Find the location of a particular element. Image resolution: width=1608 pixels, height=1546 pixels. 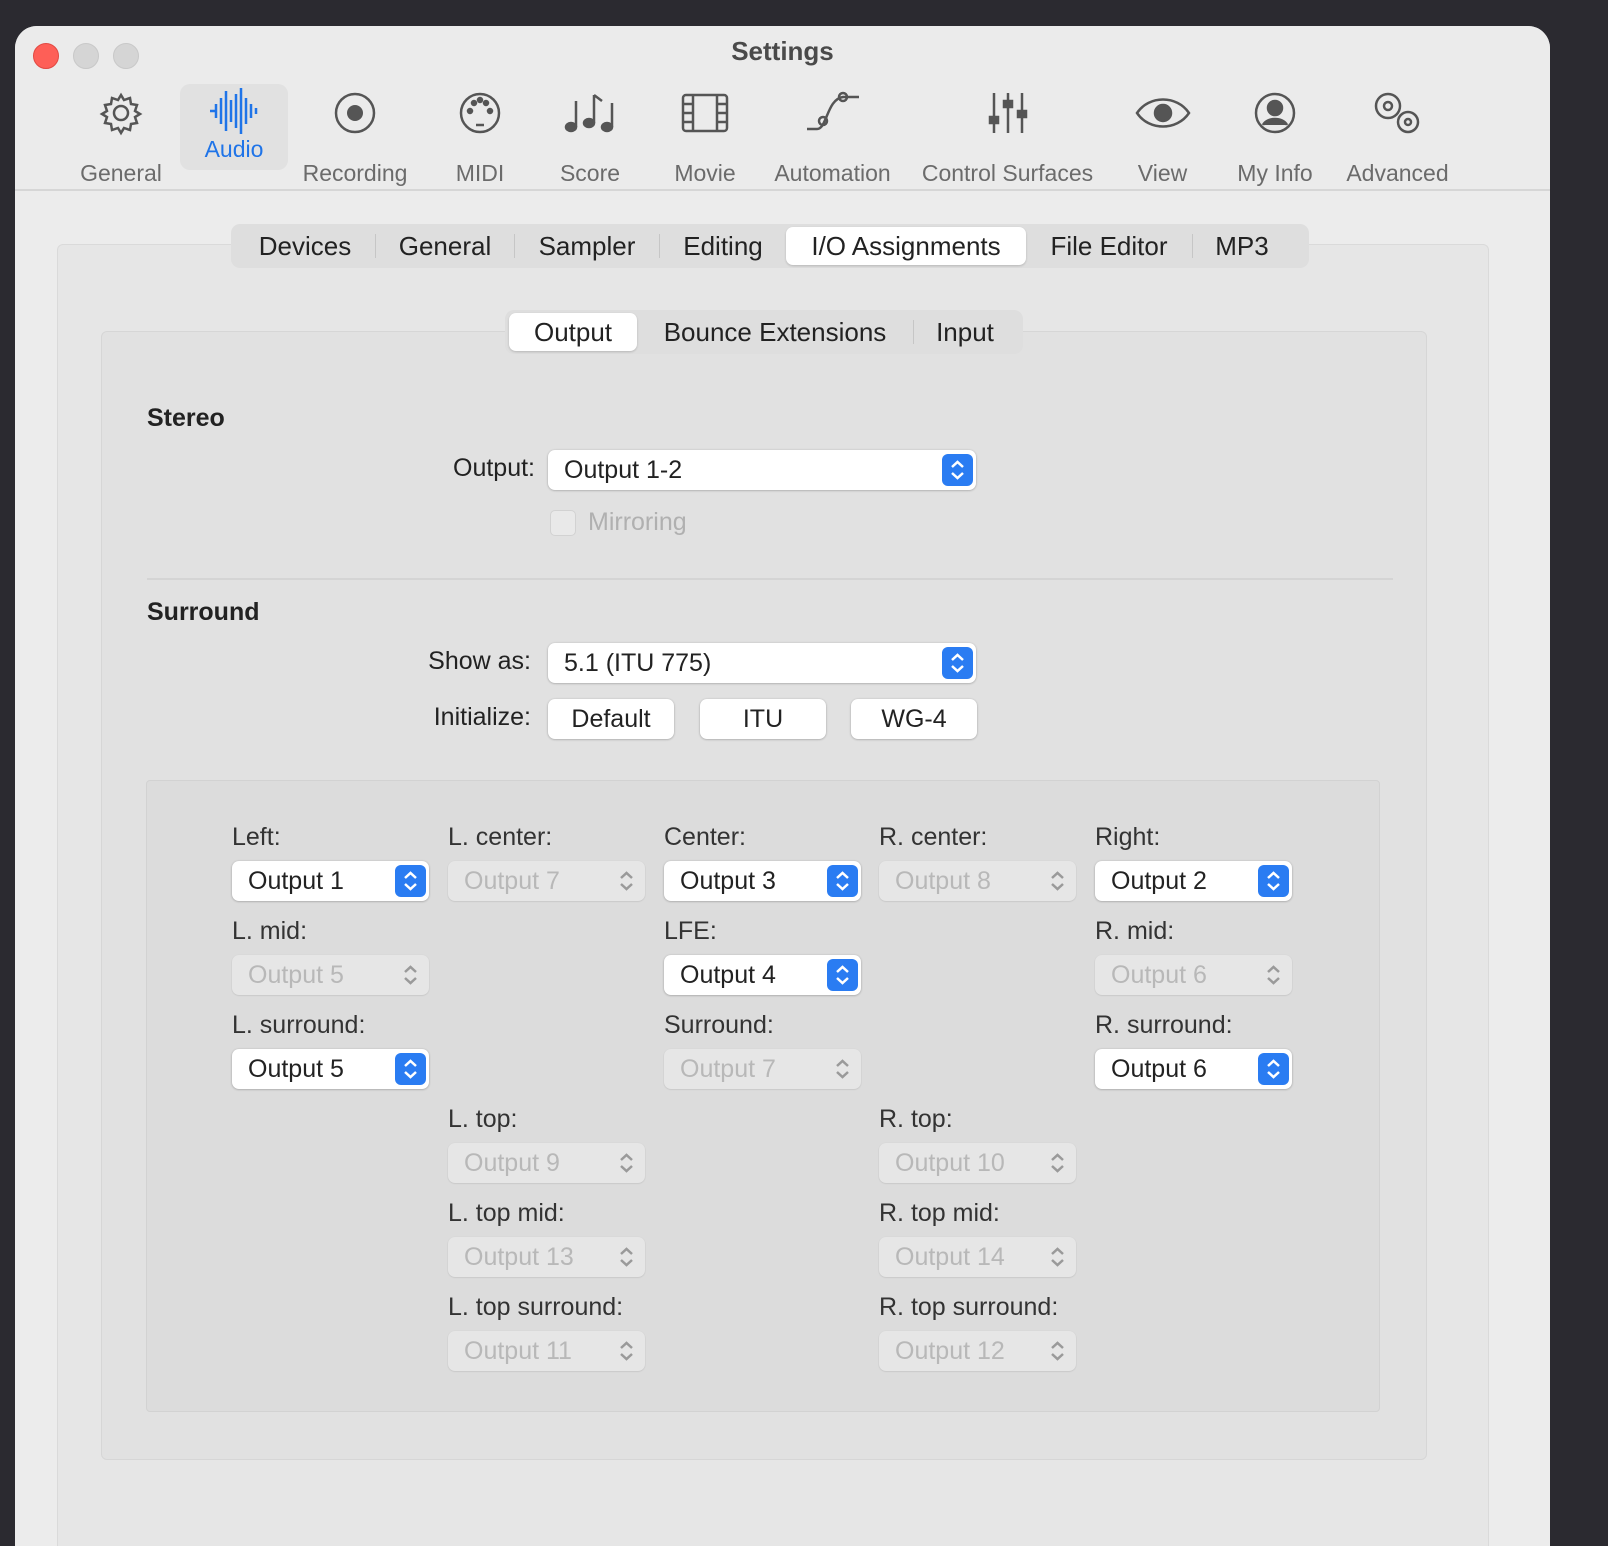

channel-label-l-top-mid: L. top mid: is located at coordinates (506, 1213).